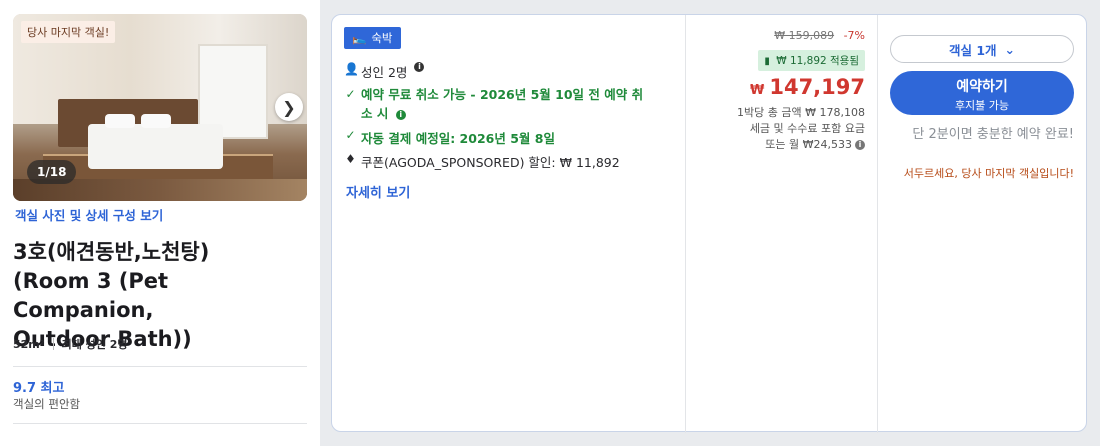 This screenshot has height=446, width=1100. Describe the element at coordinates (111, 252) in the screenshot. I see `room-title-line: 3호(애견동반,노천탕)` at that location.